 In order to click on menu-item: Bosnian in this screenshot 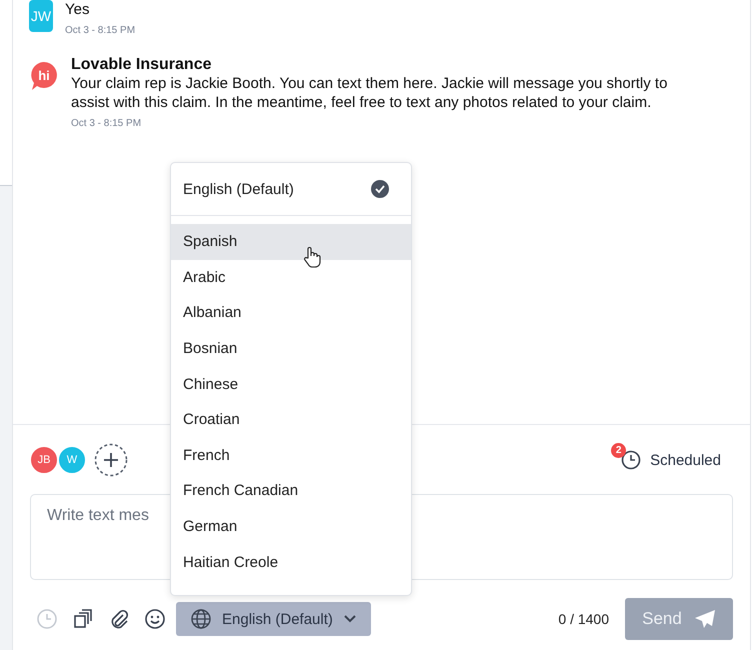, I will do `click(291, 348)`.